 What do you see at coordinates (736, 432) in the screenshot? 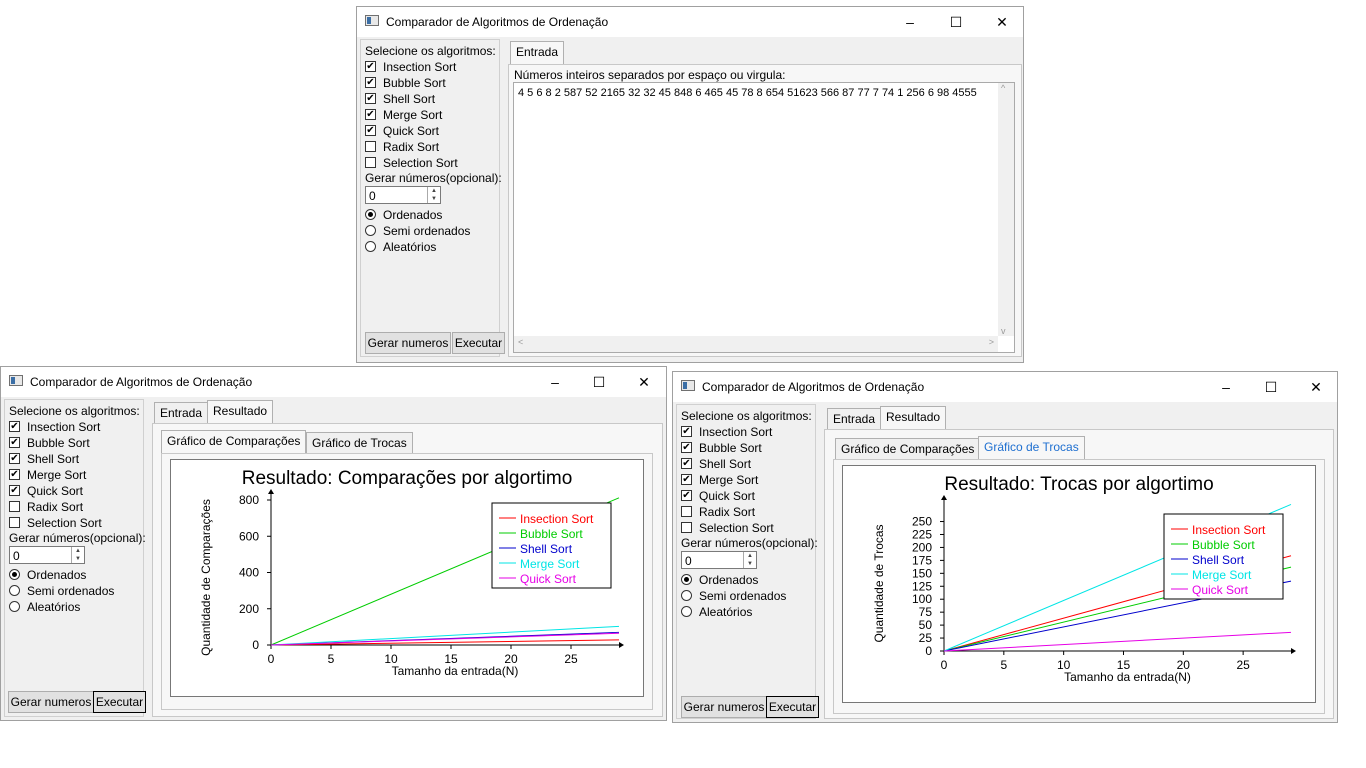
I see `checkbox-label: Insection Sort` at bounding box center [736, 432].